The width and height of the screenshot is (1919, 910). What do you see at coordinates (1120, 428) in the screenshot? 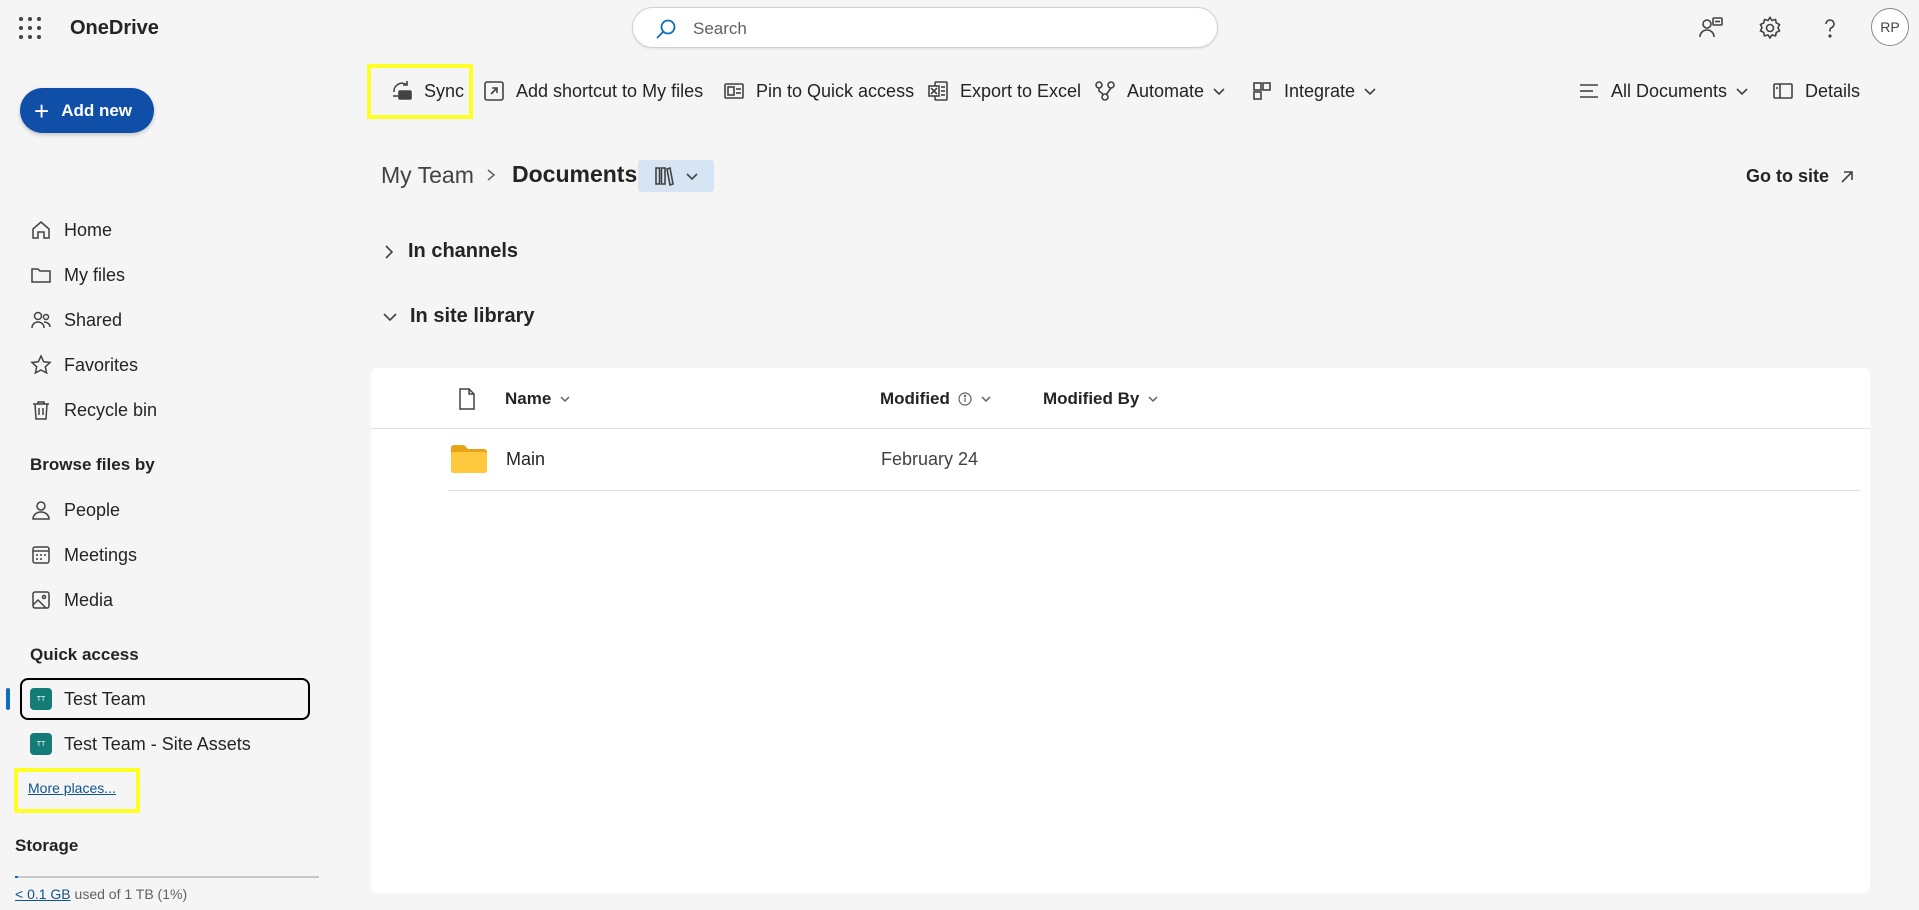
I see `list-header-divider` at bounding box center [1120, 428].